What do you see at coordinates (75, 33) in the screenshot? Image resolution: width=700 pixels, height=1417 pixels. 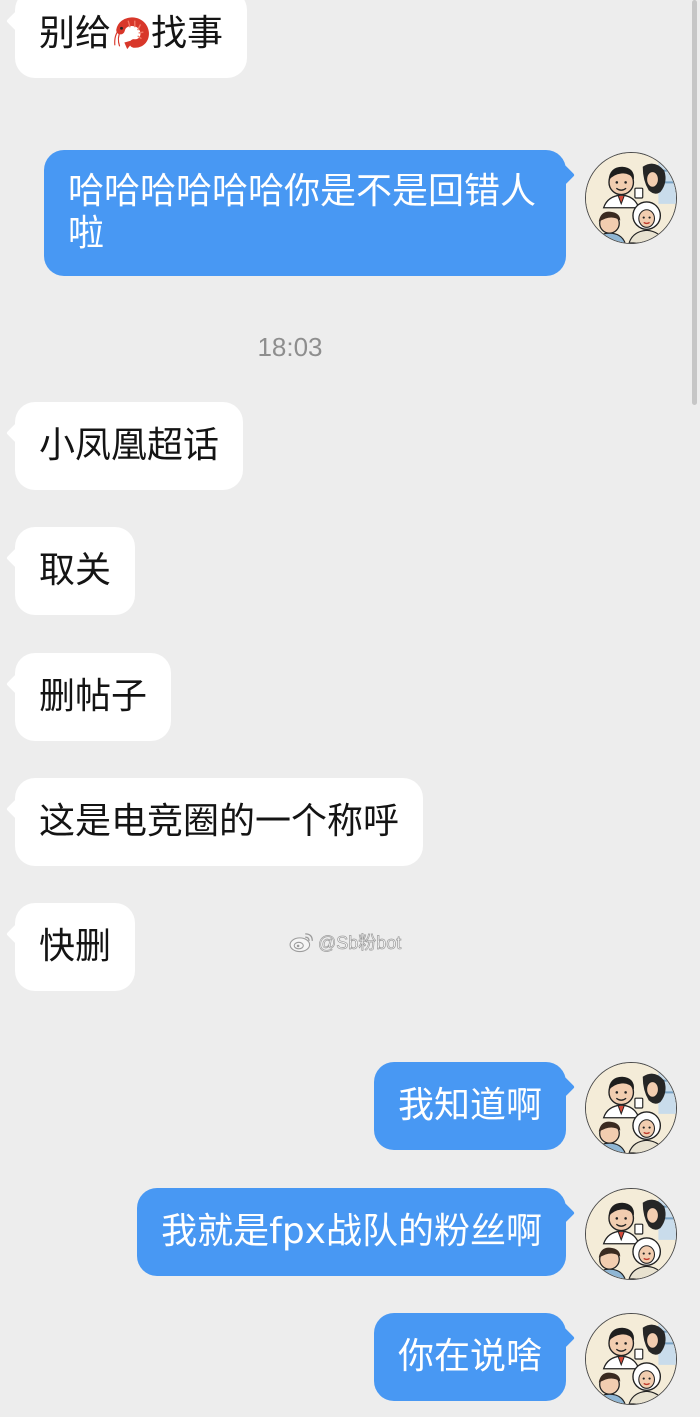 I see `message-text: 别给` at bounding box center [75, 33].